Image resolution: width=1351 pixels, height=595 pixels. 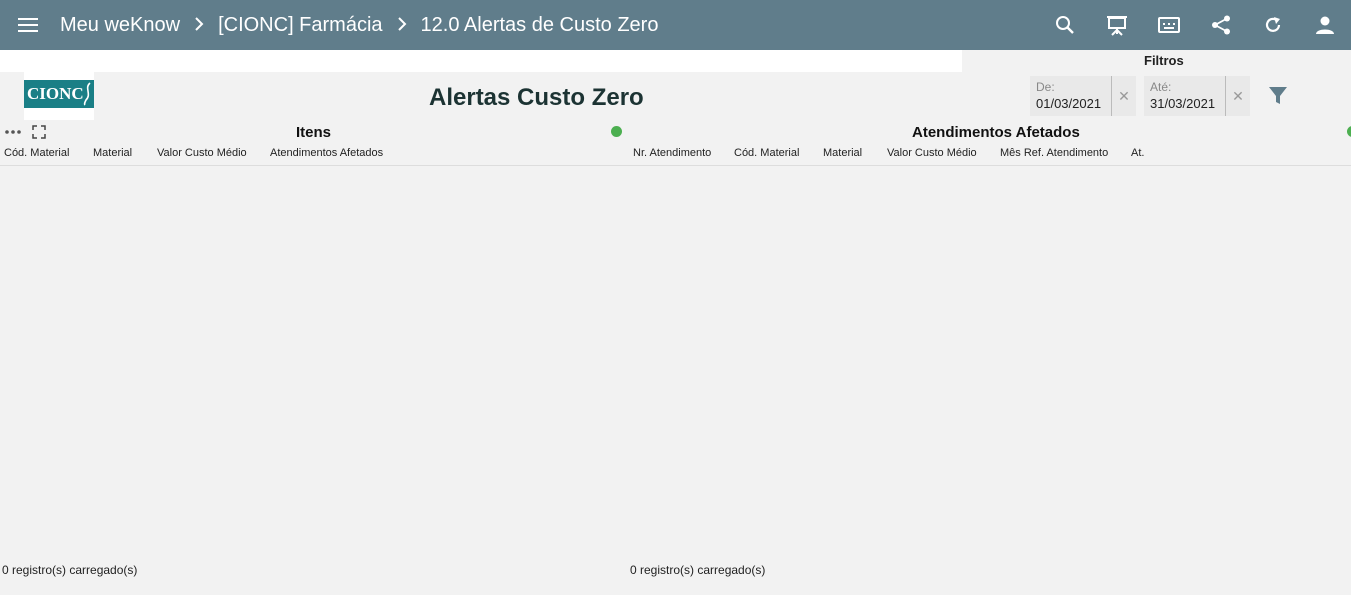 I want to click on fullscreen-icon, so click(x=39, y=132).